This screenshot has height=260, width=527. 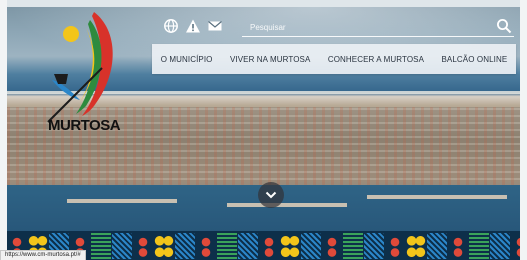 I want to click on nav-item-municipio: O MUNICÍPIO, so click(x=187, y=59).